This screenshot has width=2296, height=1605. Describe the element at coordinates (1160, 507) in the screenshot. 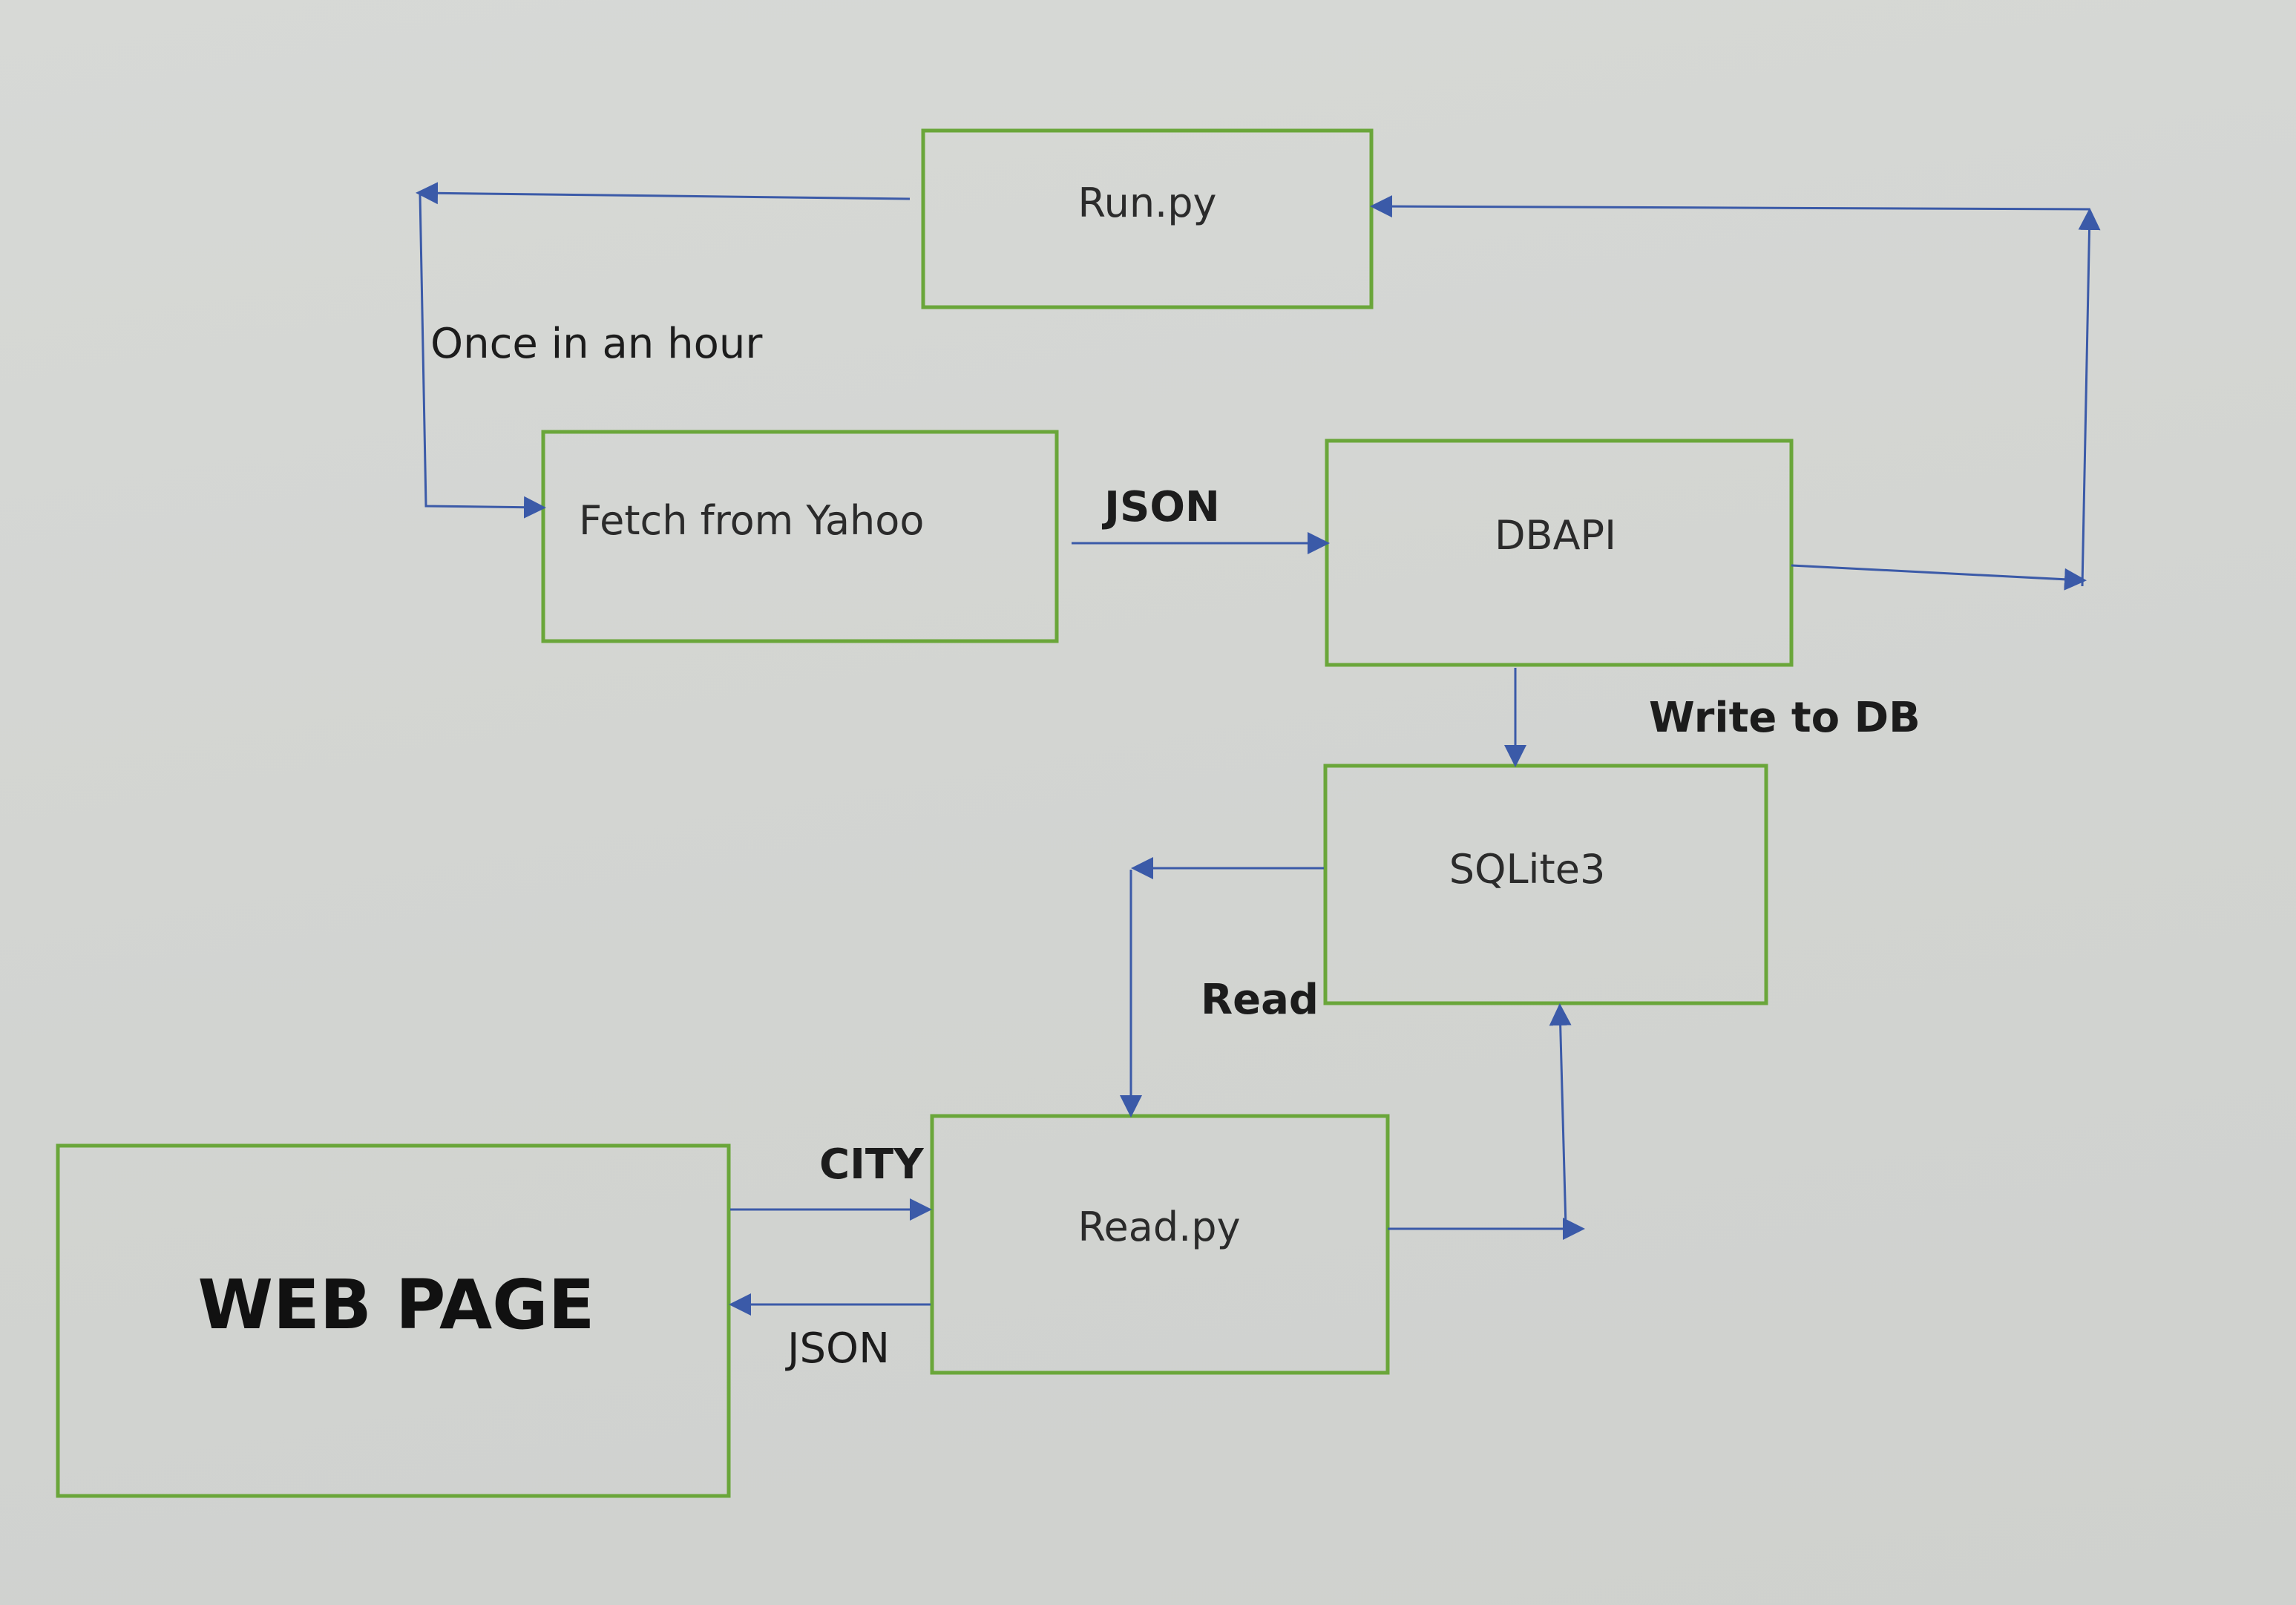

I see `json-label-fetch: JSON` at that location.